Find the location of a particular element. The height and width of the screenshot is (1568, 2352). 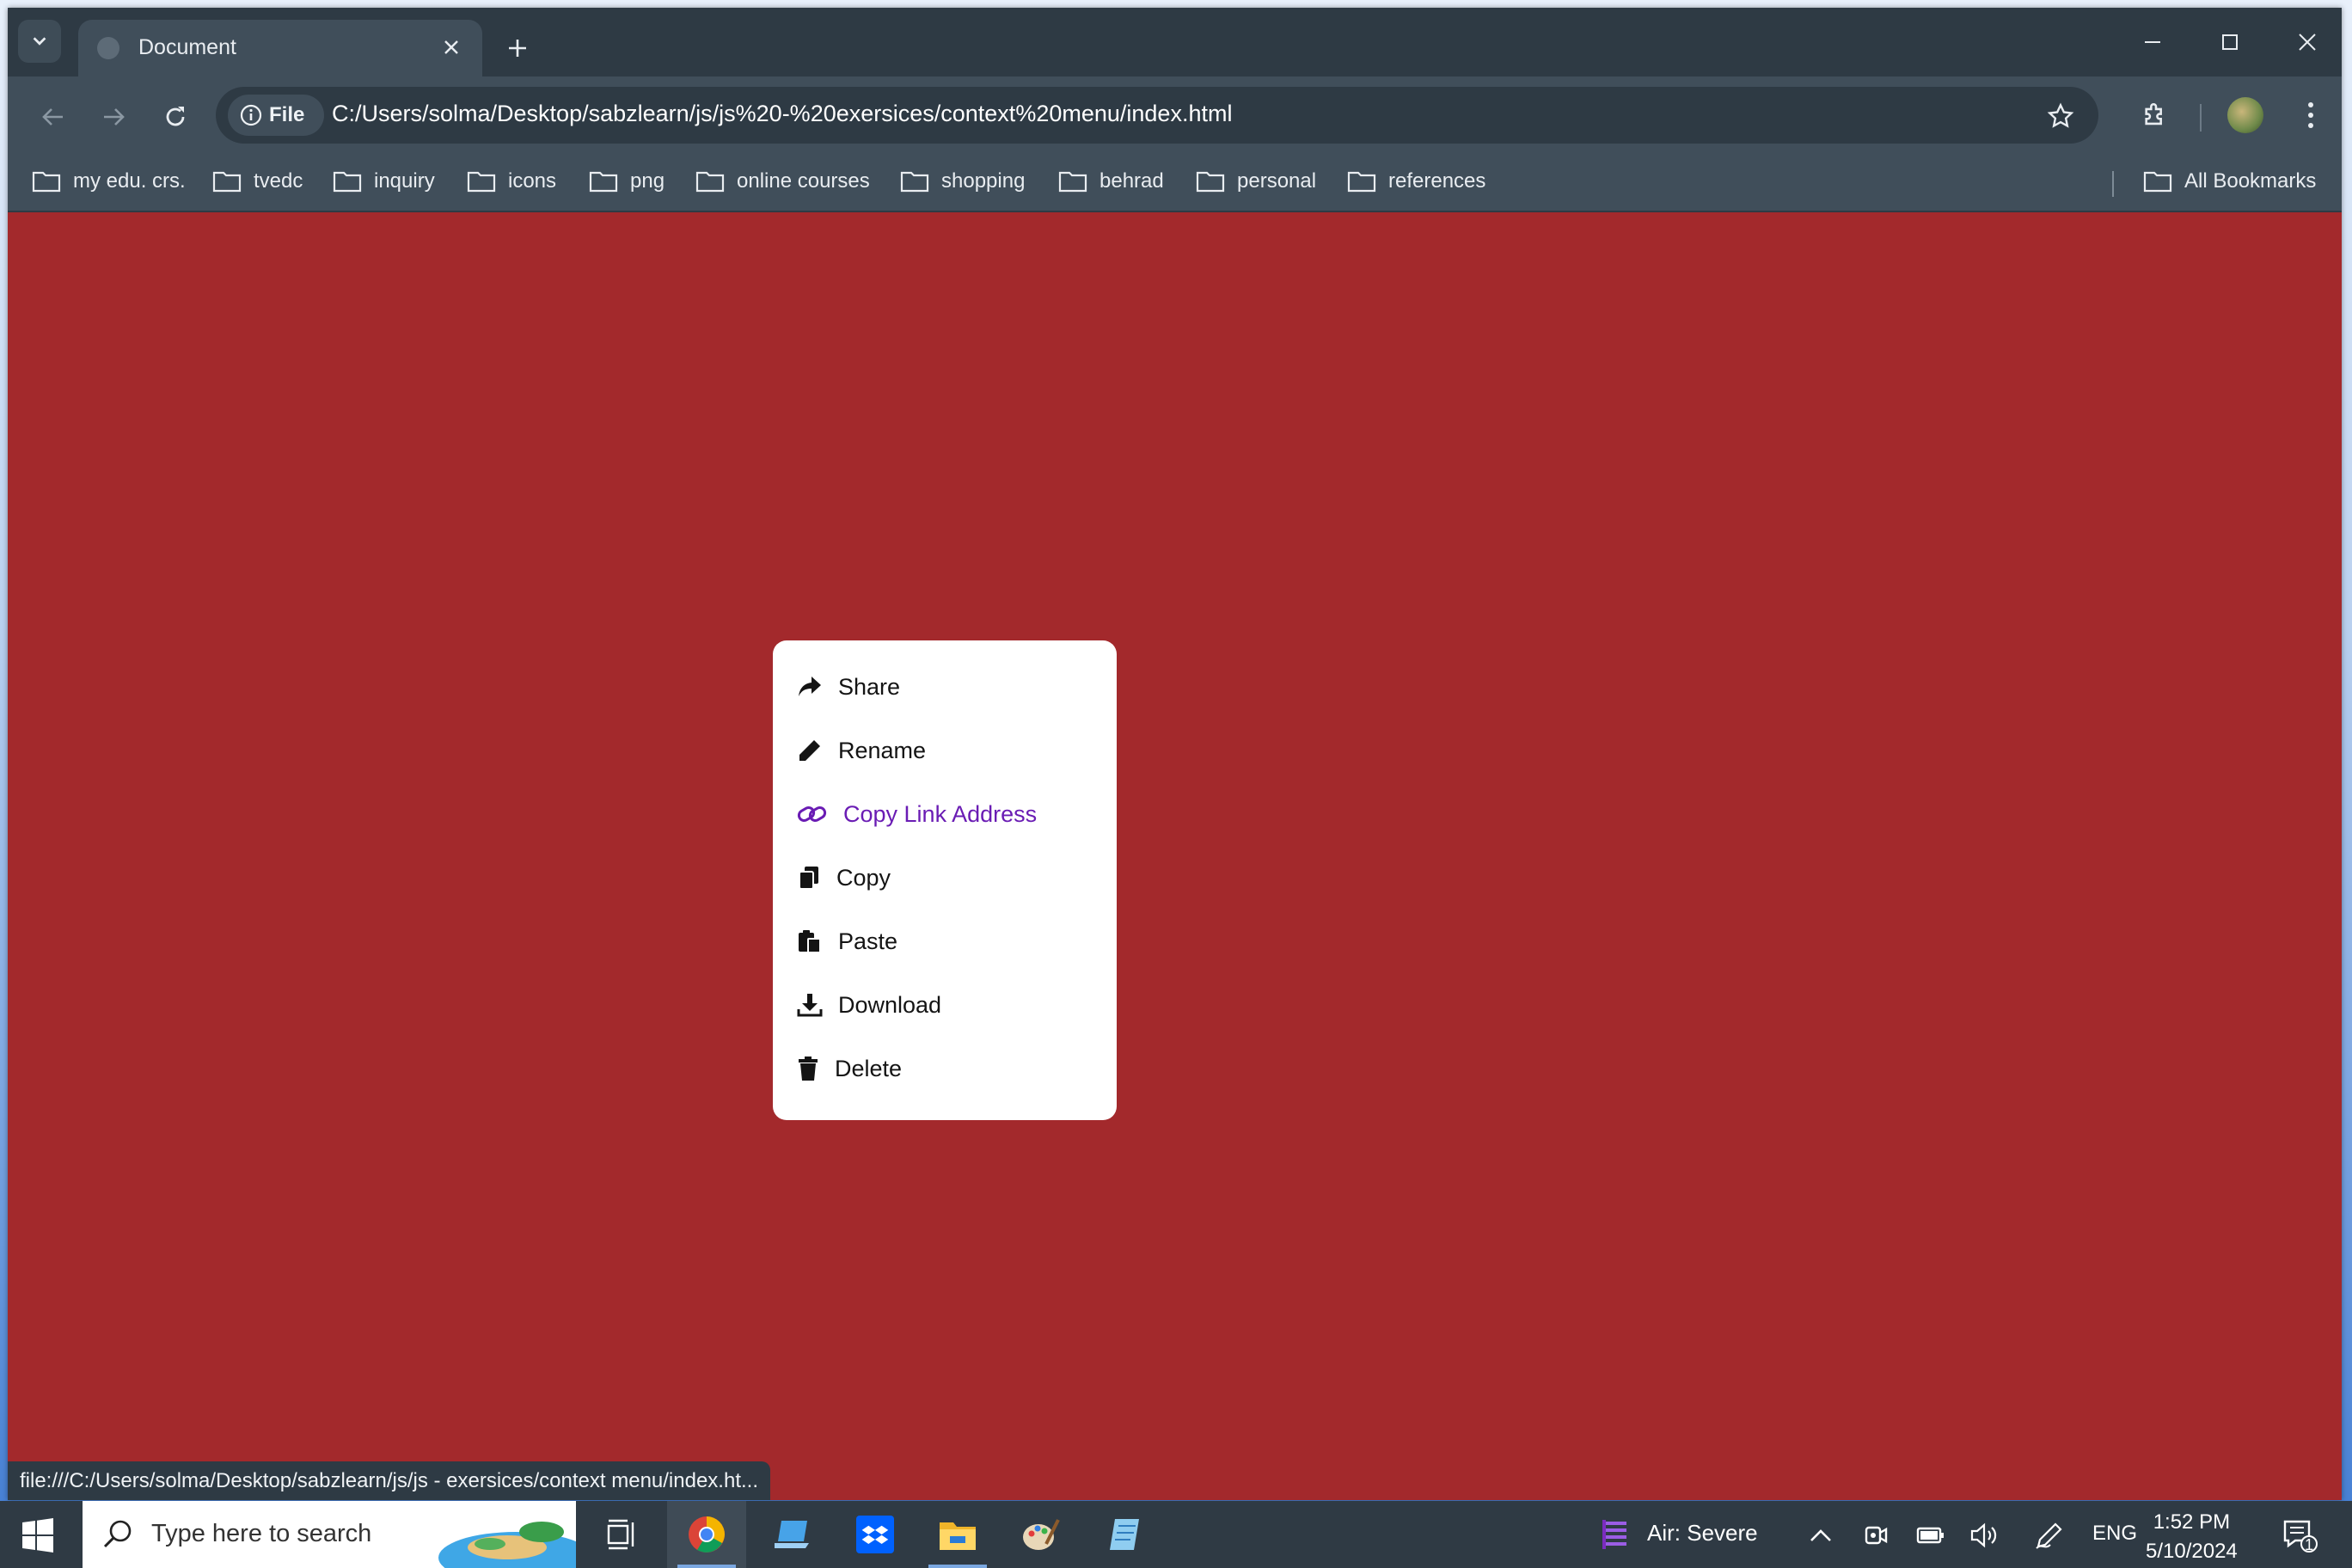

task-view-button is located at coordinates (620, 1534).